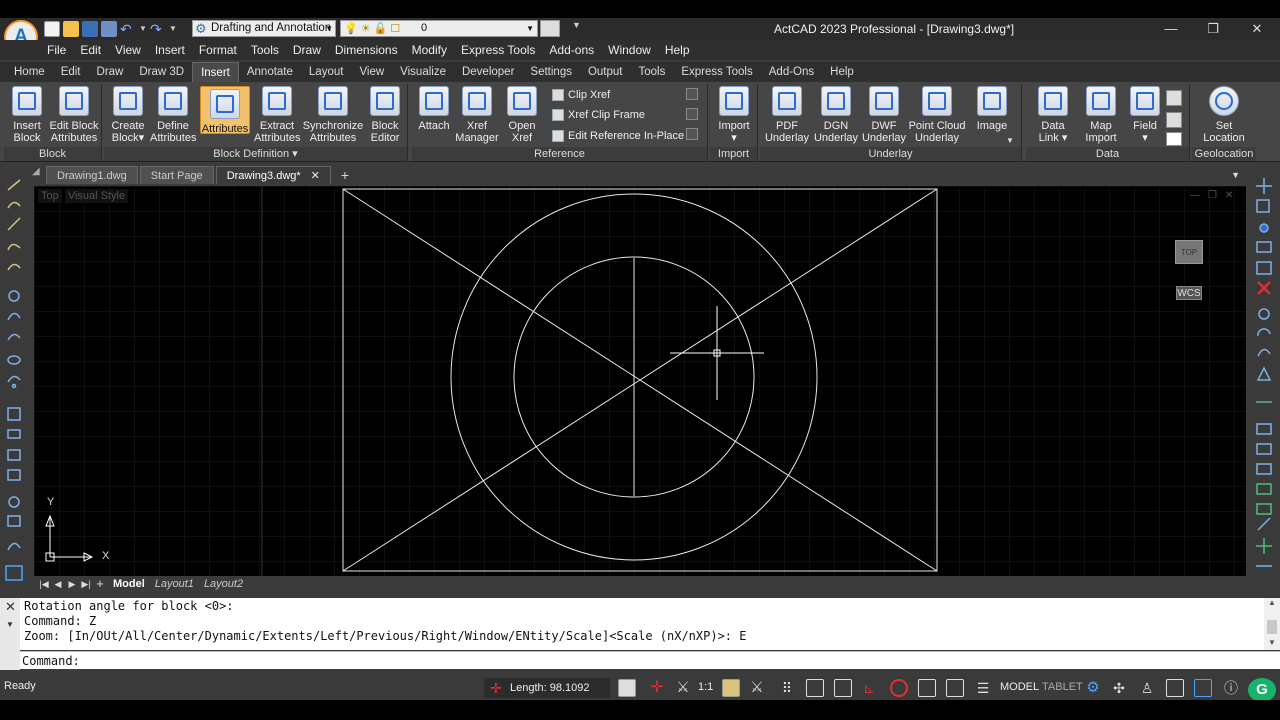 This screenshot has height=720, width=1280. I want to click on scroll-thumb, so click(1272, 627).